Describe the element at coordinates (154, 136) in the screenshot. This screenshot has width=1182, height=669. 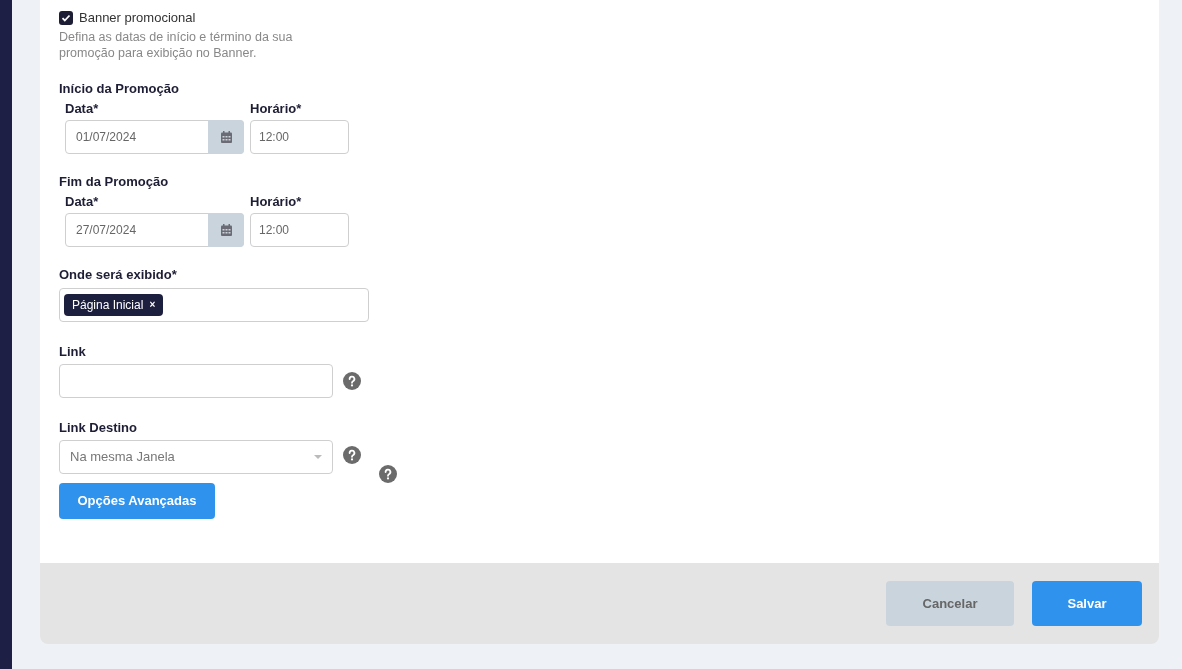
I see `date-field: 01/07/2024` at that location.